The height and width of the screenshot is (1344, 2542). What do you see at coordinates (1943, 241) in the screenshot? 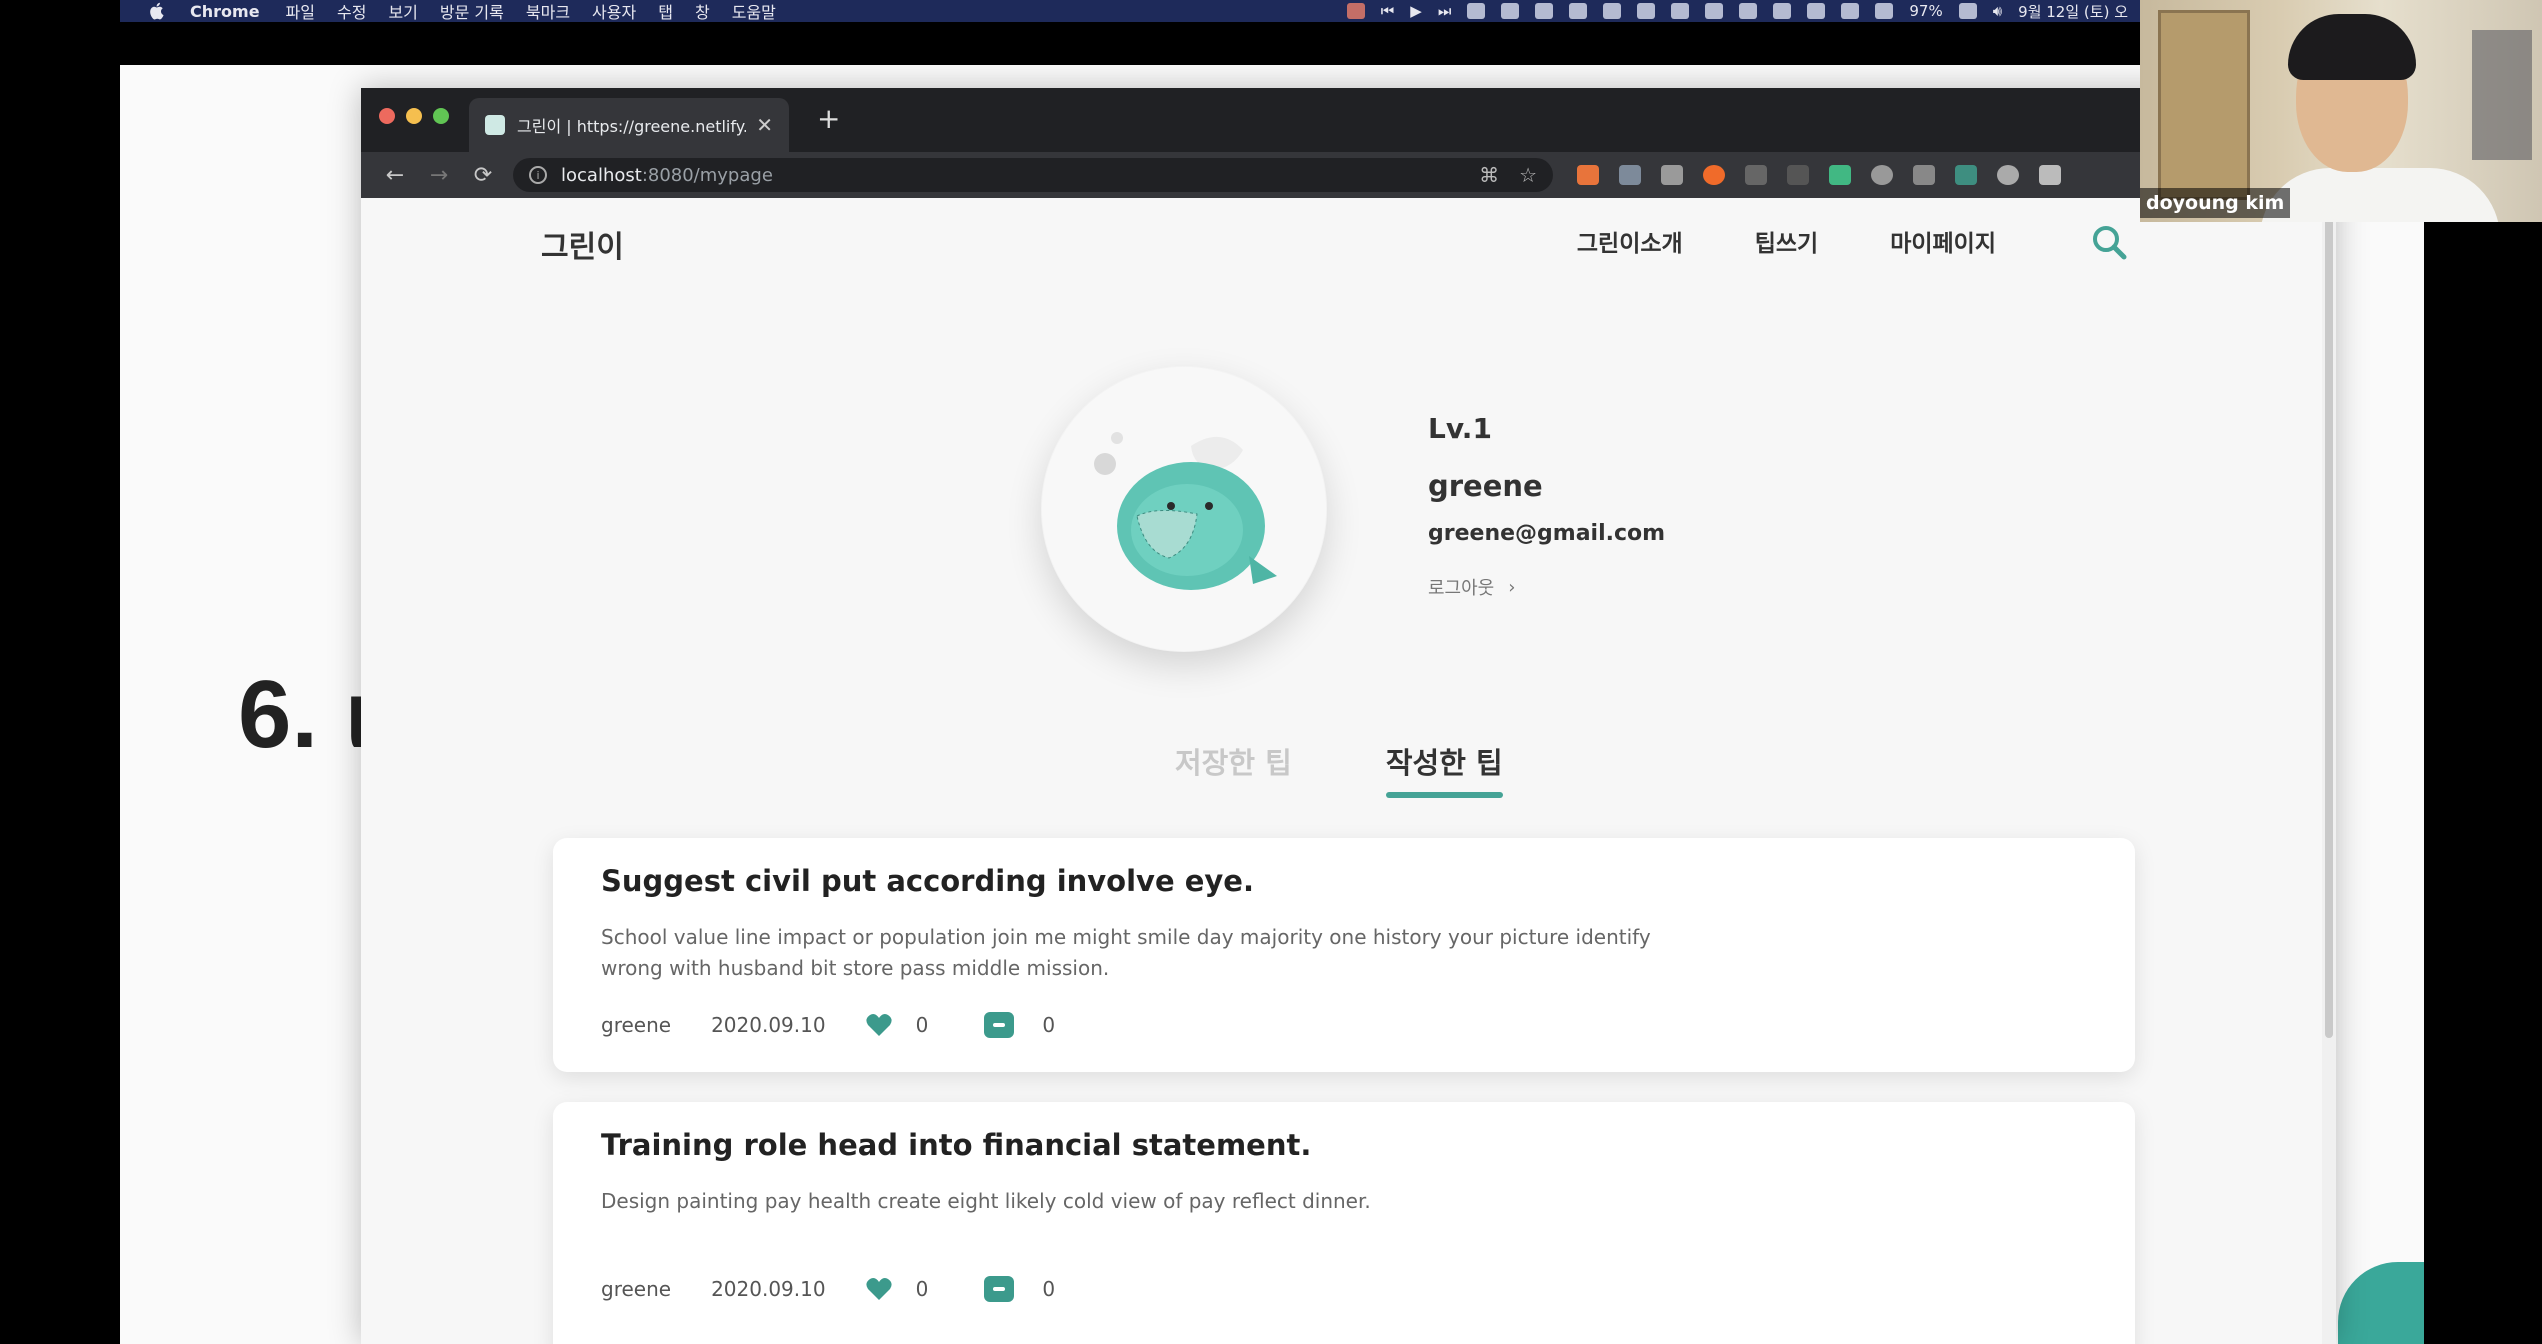
I see `nav-mypage: 마이페이지` at bounding box center [1943, 241].